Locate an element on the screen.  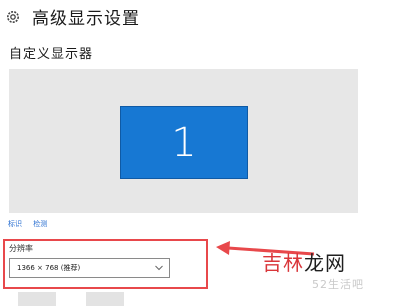
watermark-sub: 52生活吧 is located at coordinates (338, 284).